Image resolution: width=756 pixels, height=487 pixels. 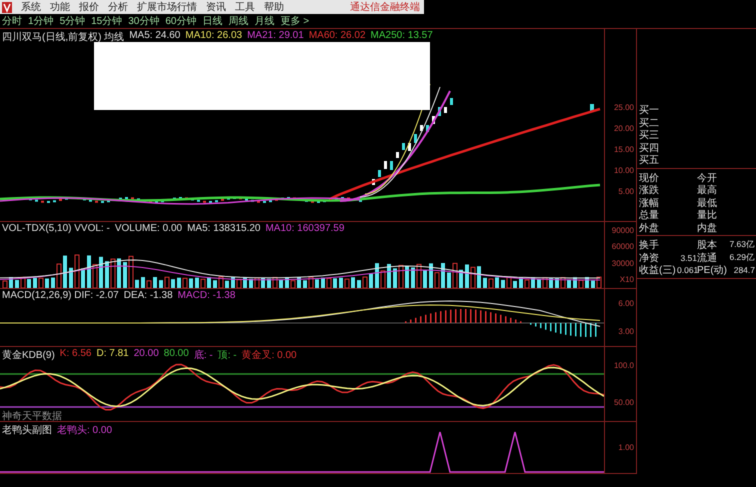 I want to click on legend-value: DEA: -1.38, so click(x=148, y=295).